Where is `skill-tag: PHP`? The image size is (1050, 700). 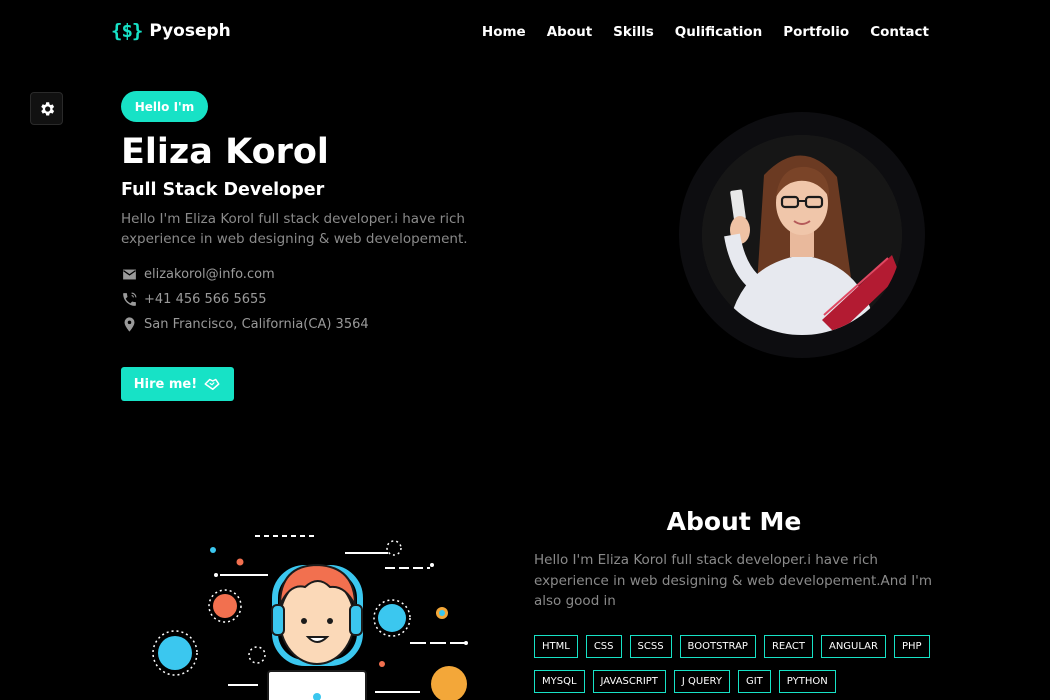 skill-tag: PHP is located at coordinates (911, 646).